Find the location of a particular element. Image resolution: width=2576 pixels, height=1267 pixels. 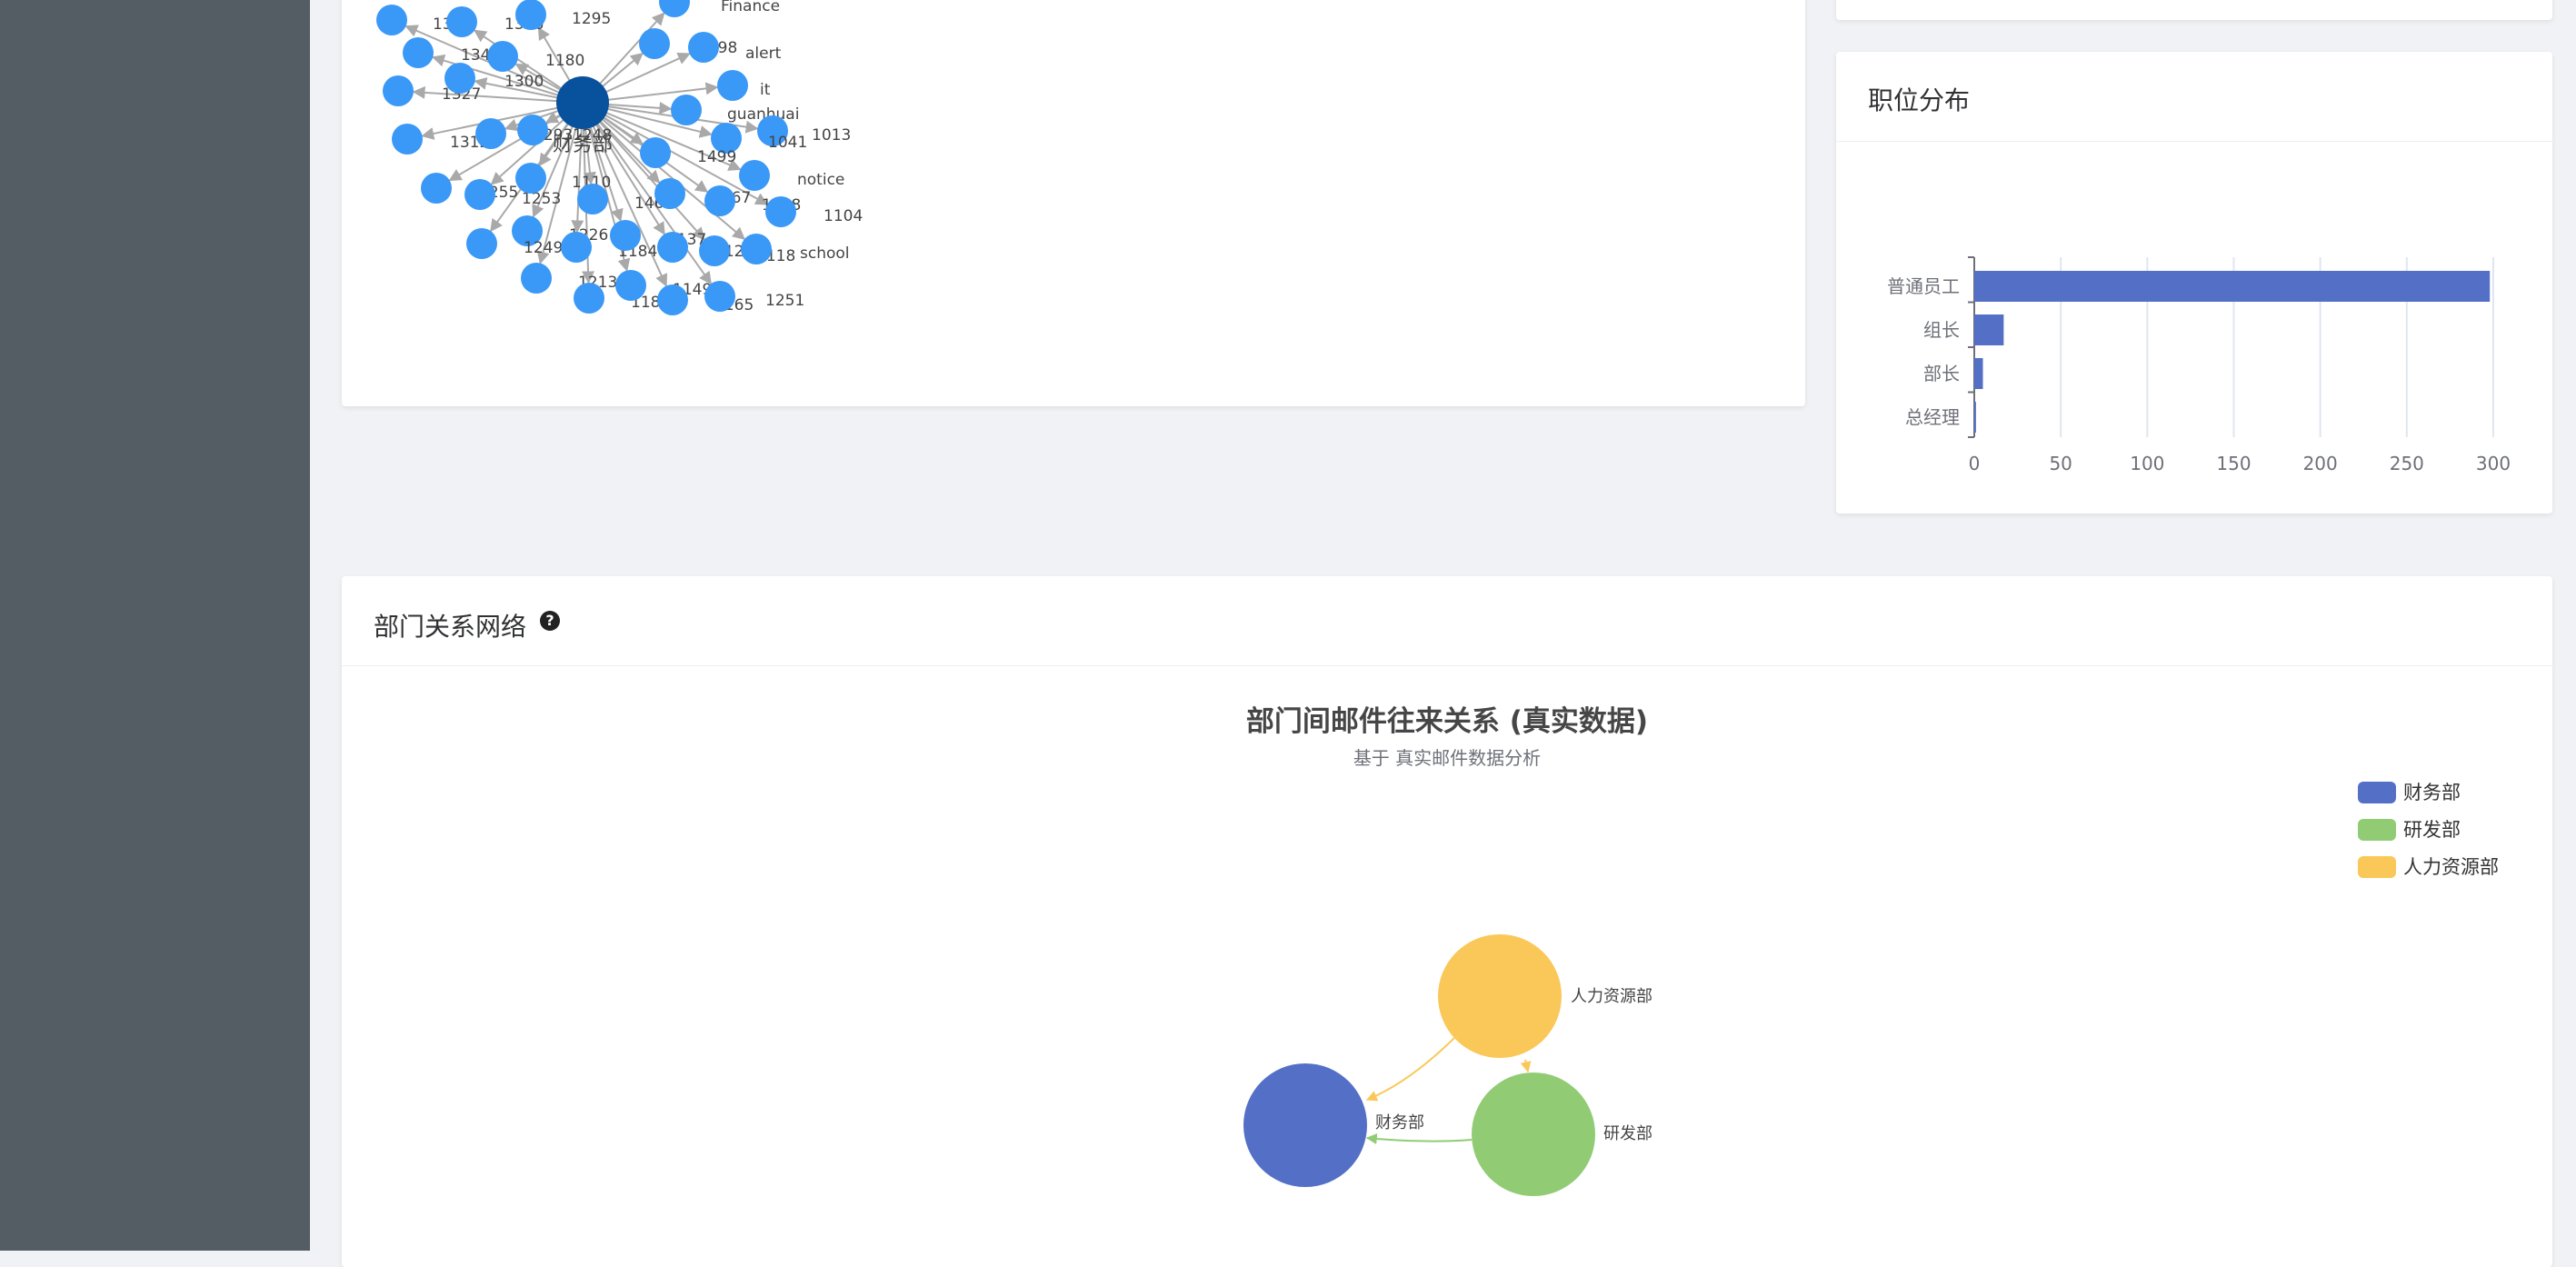

department-node-label: 人力资源部 is located at coordinates (1611, 997).